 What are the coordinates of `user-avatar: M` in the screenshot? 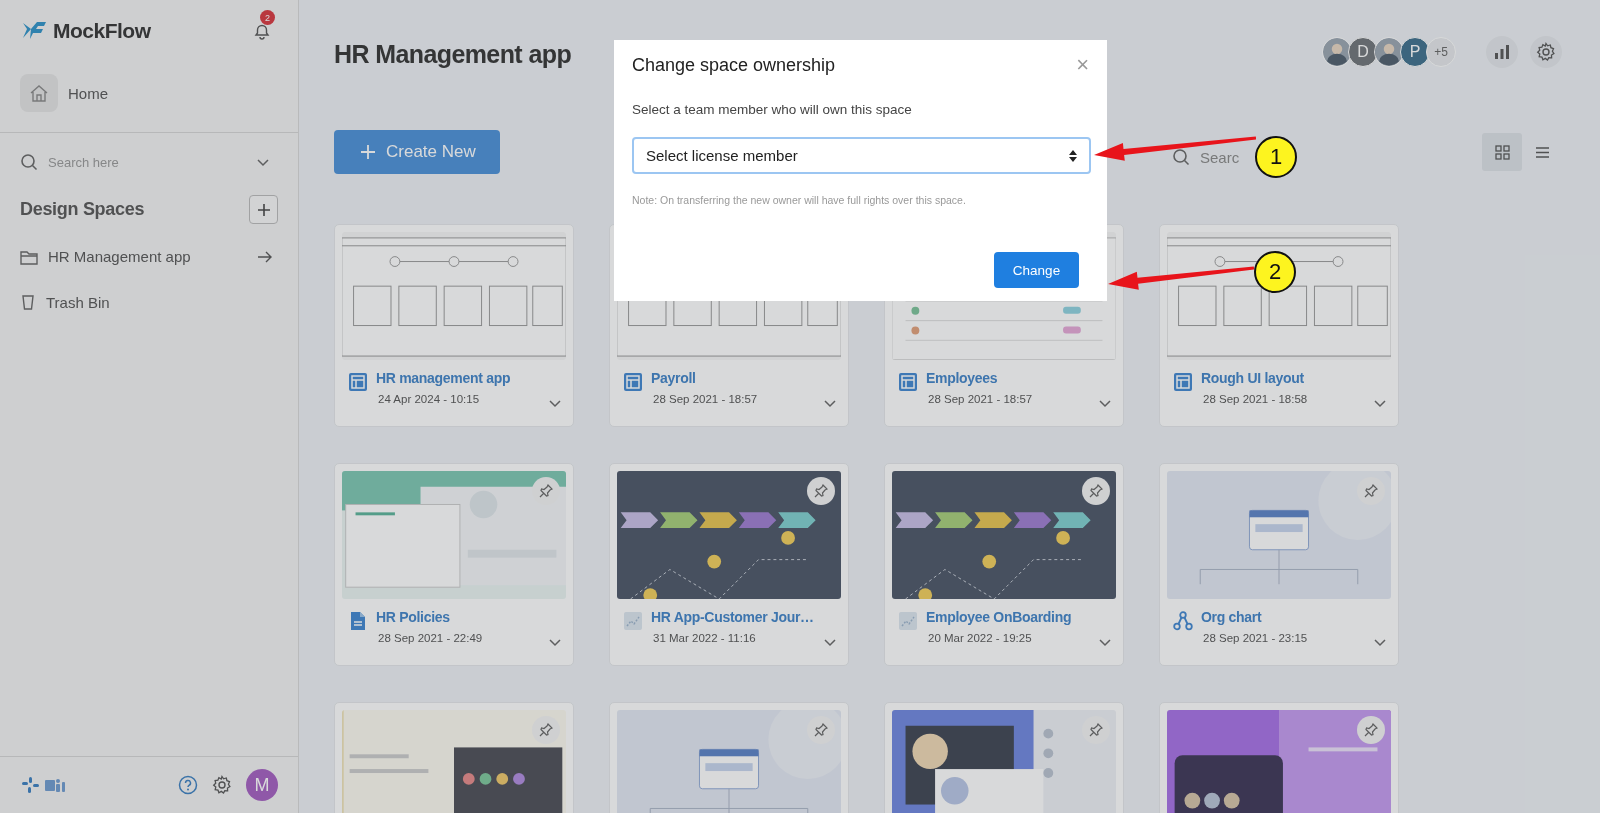 It's located at (262, 785).